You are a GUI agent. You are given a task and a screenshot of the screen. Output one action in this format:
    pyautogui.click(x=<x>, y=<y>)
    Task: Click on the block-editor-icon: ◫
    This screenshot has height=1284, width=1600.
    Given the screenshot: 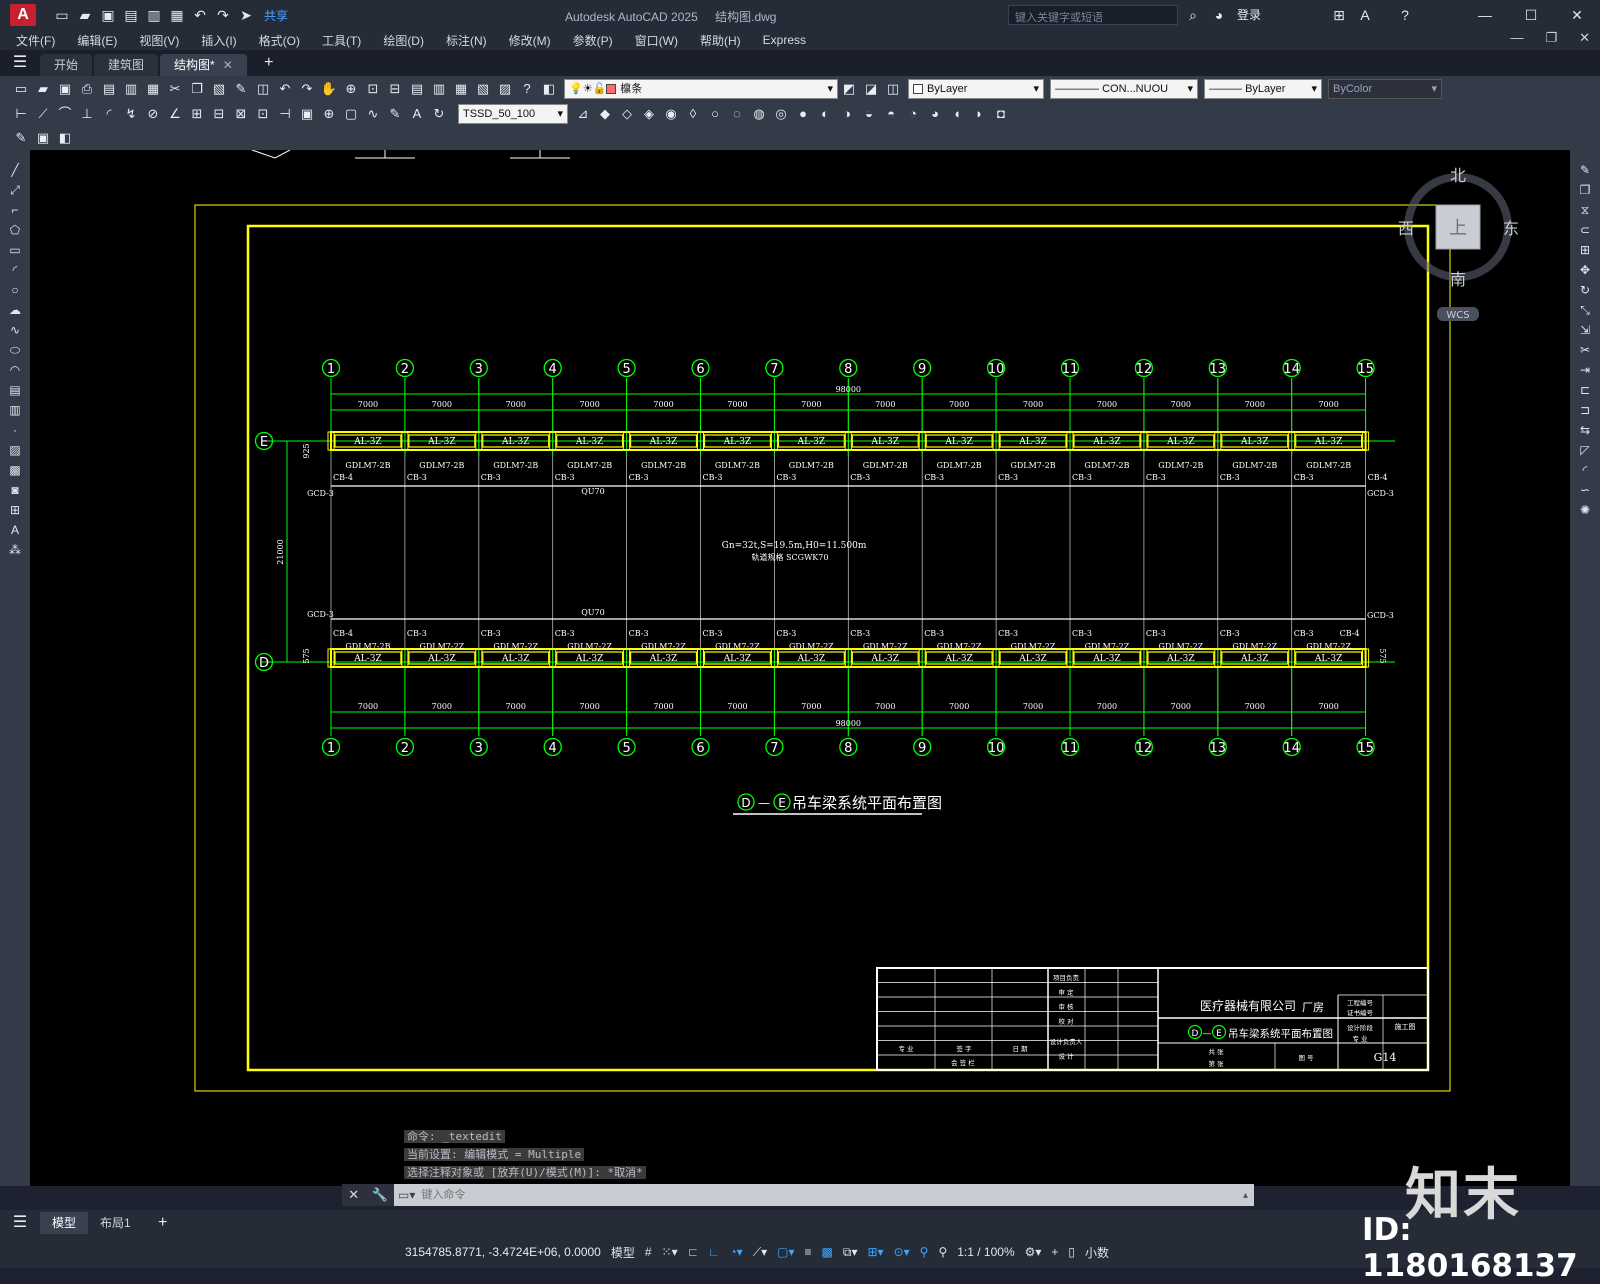 What is the action you would take?
    pyautogui.click(x=263, y=89)
    